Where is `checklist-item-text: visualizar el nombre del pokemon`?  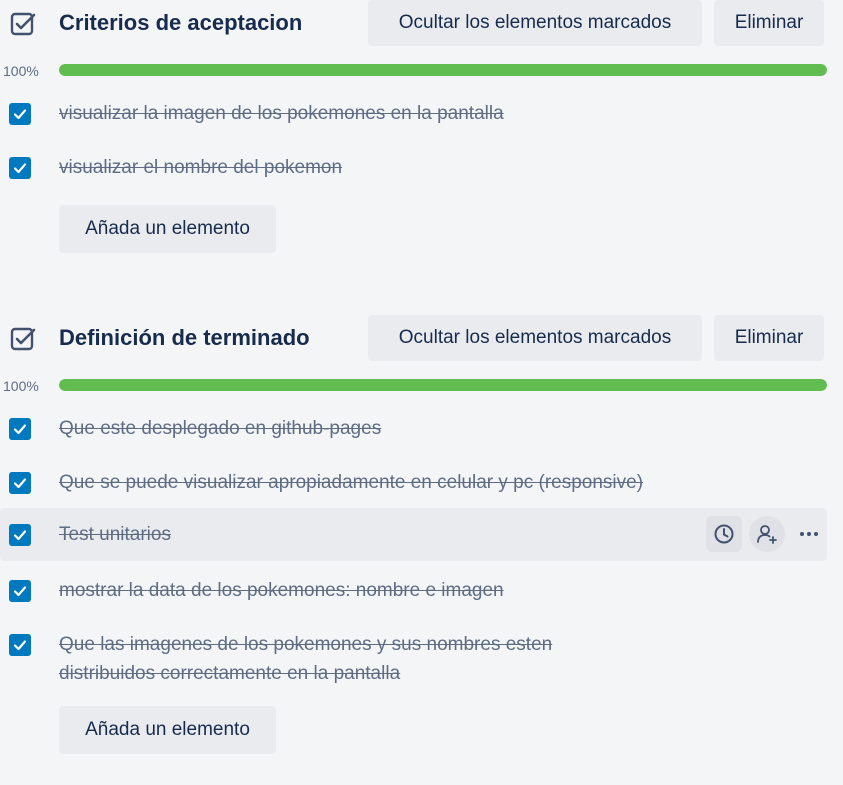 checklist-item-text: visualizar el nombre del pokemon is located at coordinates (200, 167).